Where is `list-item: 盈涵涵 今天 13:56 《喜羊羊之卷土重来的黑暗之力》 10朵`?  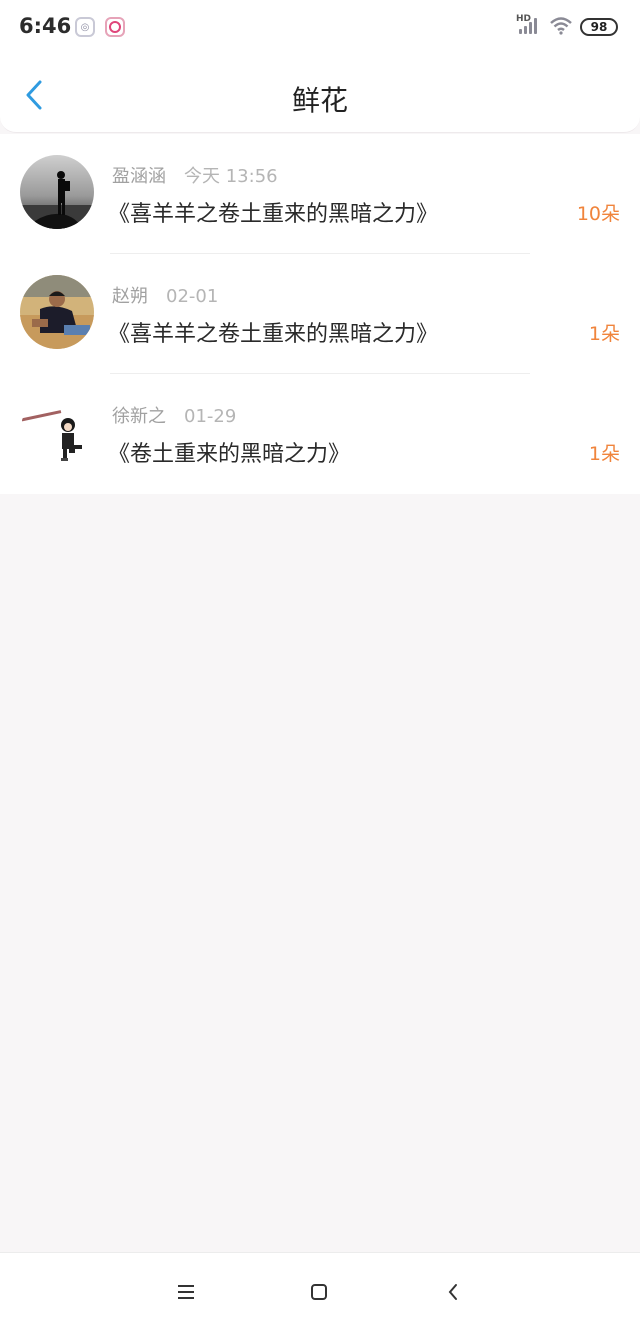 list-item: 盈涵涵 今天 13:56 《喜羊羊之卷土重来的黑暗之力》 10朵 is located at coordinates (320, 194).